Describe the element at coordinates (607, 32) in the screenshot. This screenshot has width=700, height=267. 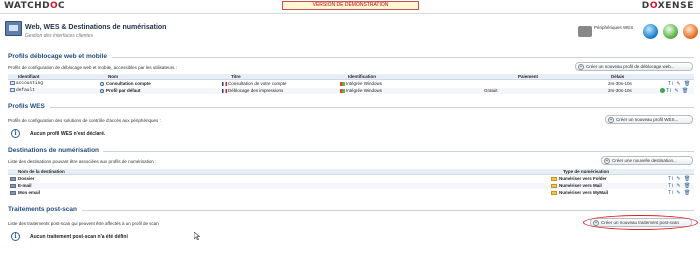
I see `wes-peripherals-link: Périphériques WES` at that location.